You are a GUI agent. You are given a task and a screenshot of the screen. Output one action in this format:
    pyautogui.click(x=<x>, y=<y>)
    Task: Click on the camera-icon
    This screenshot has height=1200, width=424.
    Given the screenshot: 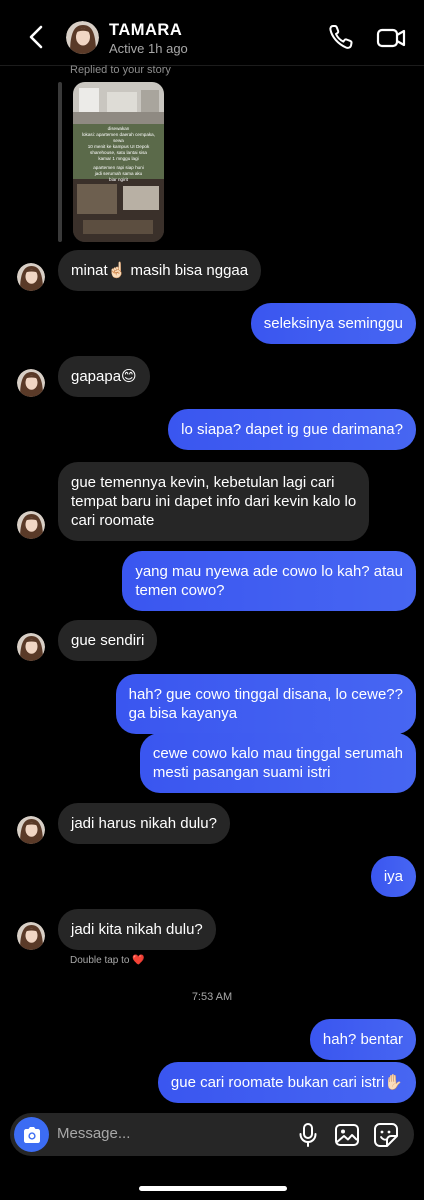 What is the action you would take?
    pyautogui.click(x=31, y=1134)
    